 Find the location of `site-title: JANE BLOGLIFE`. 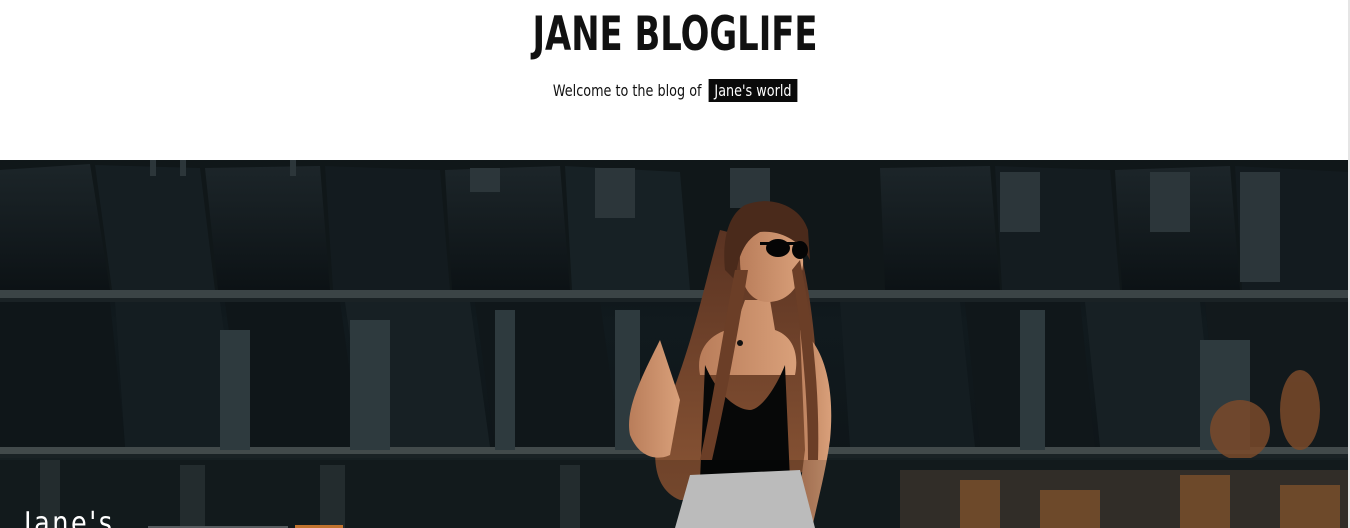

site-title: JANE BLOGLIFE is located at coordinates (675, 35).